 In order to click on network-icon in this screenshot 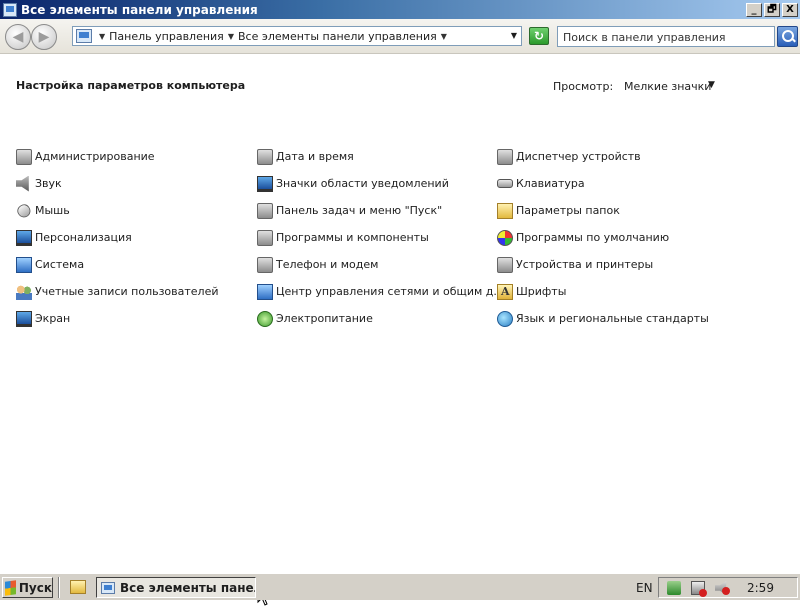, I will do `click(699, 589)`.